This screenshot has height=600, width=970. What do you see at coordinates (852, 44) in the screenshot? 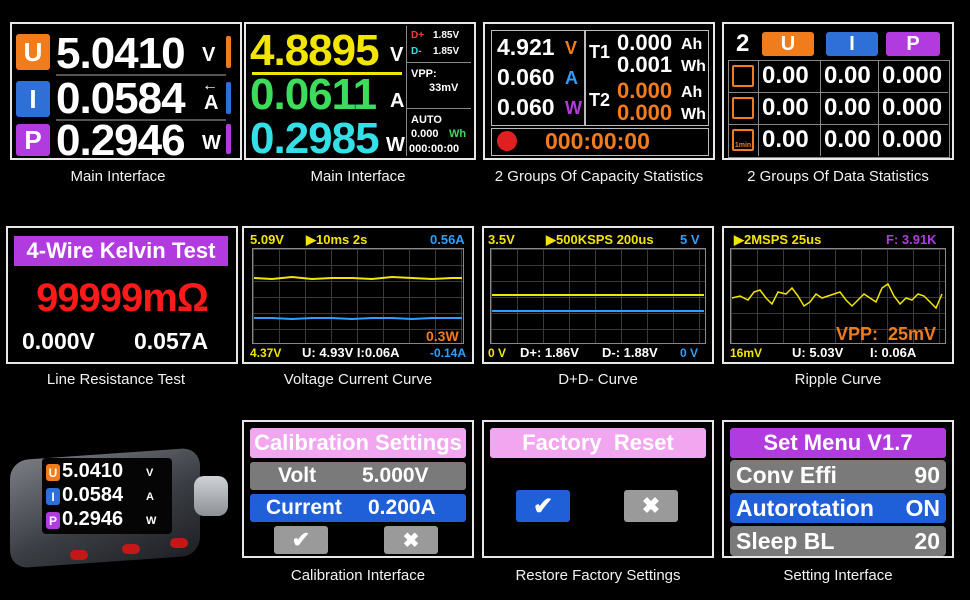
I see `i-header-box: I` at bounding box center [852, 44].